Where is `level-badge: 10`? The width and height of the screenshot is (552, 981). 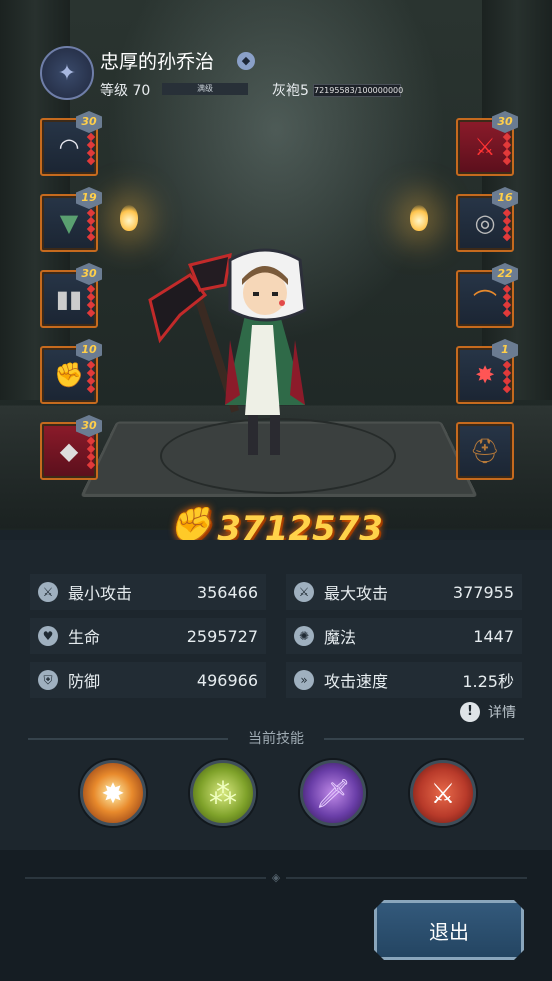
level-badge: 10 is located at coordinates (89, 350).